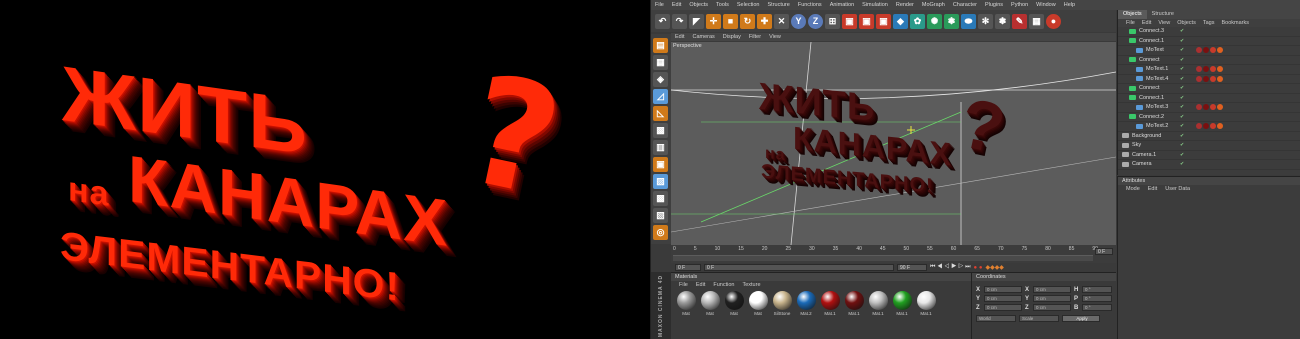  What do you see at coordinates (1097, 298) in the screenshot?
I see `rot-p-field: 0 °` at bounding box center [1097, 298].